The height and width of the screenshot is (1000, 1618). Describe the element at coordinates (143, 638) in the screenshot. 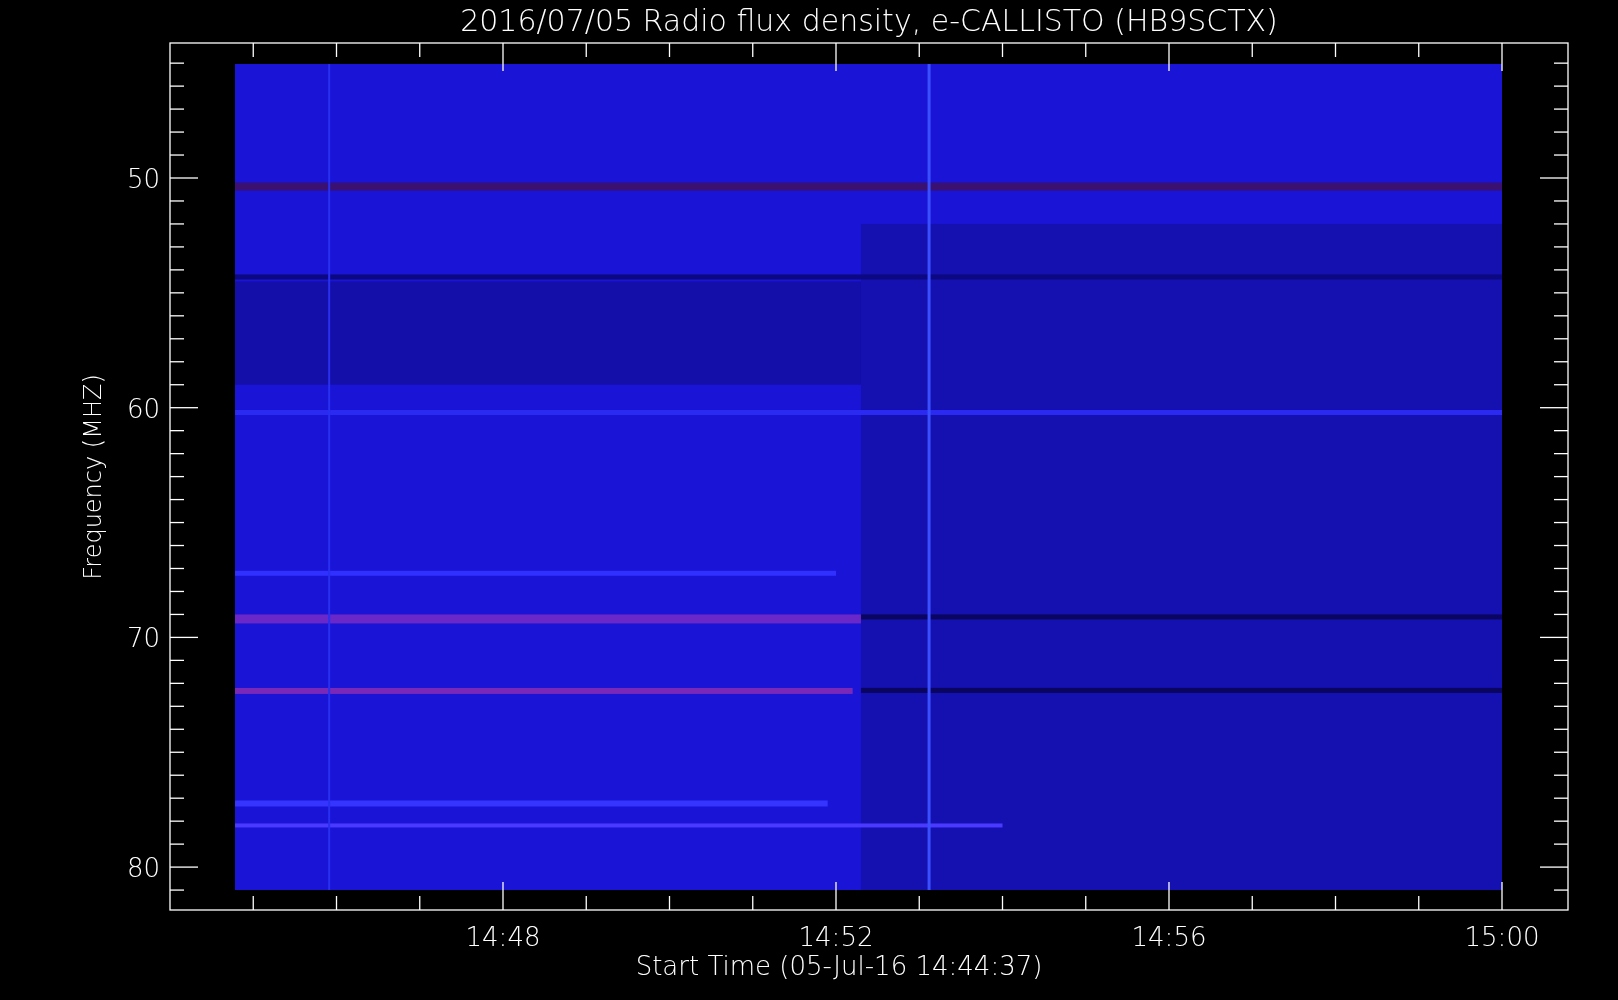

I see `y-tick-label: 70` at that location.